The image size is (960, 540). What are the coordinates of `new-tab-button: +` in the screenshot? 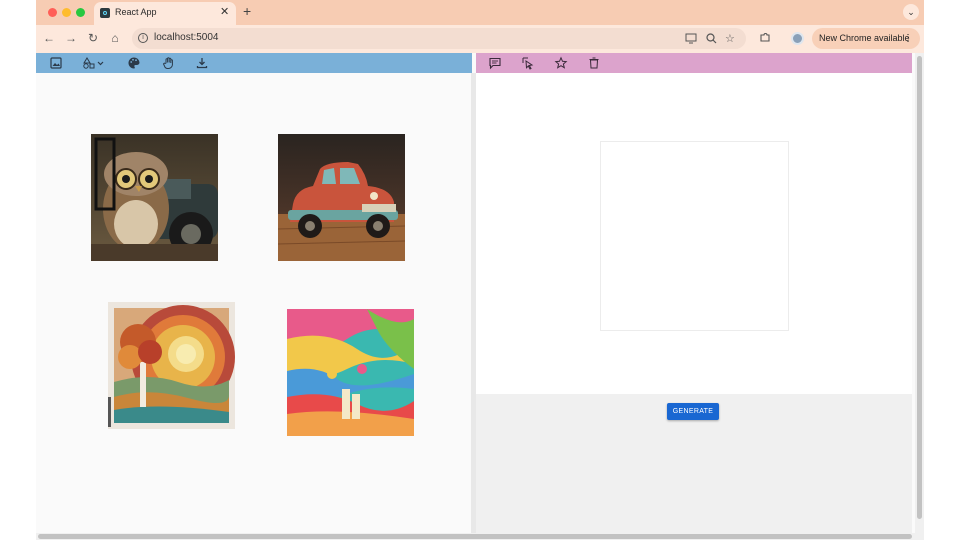 It's located at (247, 11).